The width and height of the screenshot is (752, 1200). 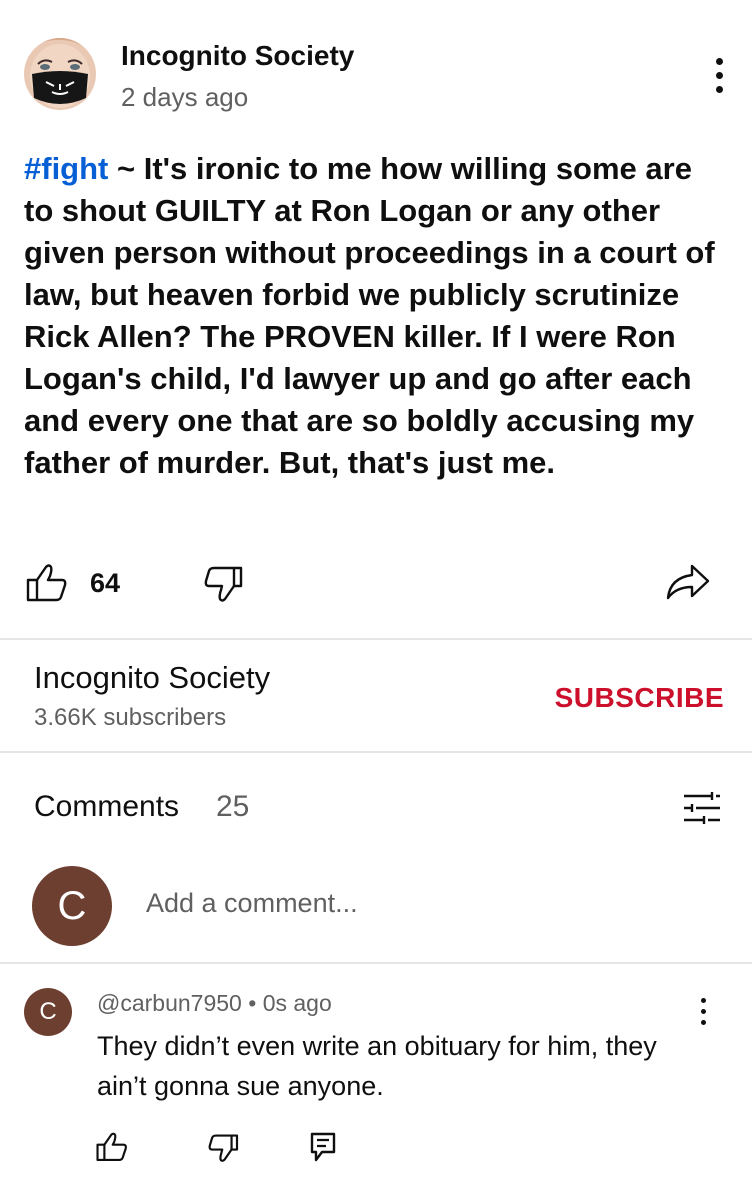 What do you see at coordinates (297, 1003) in the screenshot?
I see `comment-time: 0s ago` at bounding box center [297, 1003].